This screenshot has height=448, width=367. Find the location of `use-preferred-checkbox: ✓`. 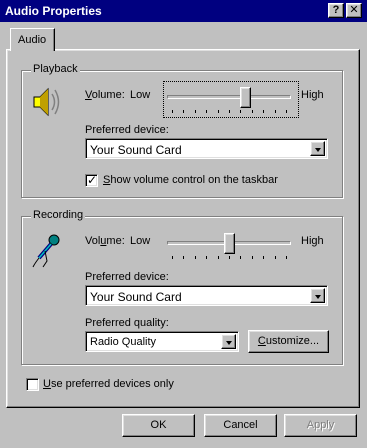

use-preferred-checkbox: ✓ is located at coordinates (32, 384).